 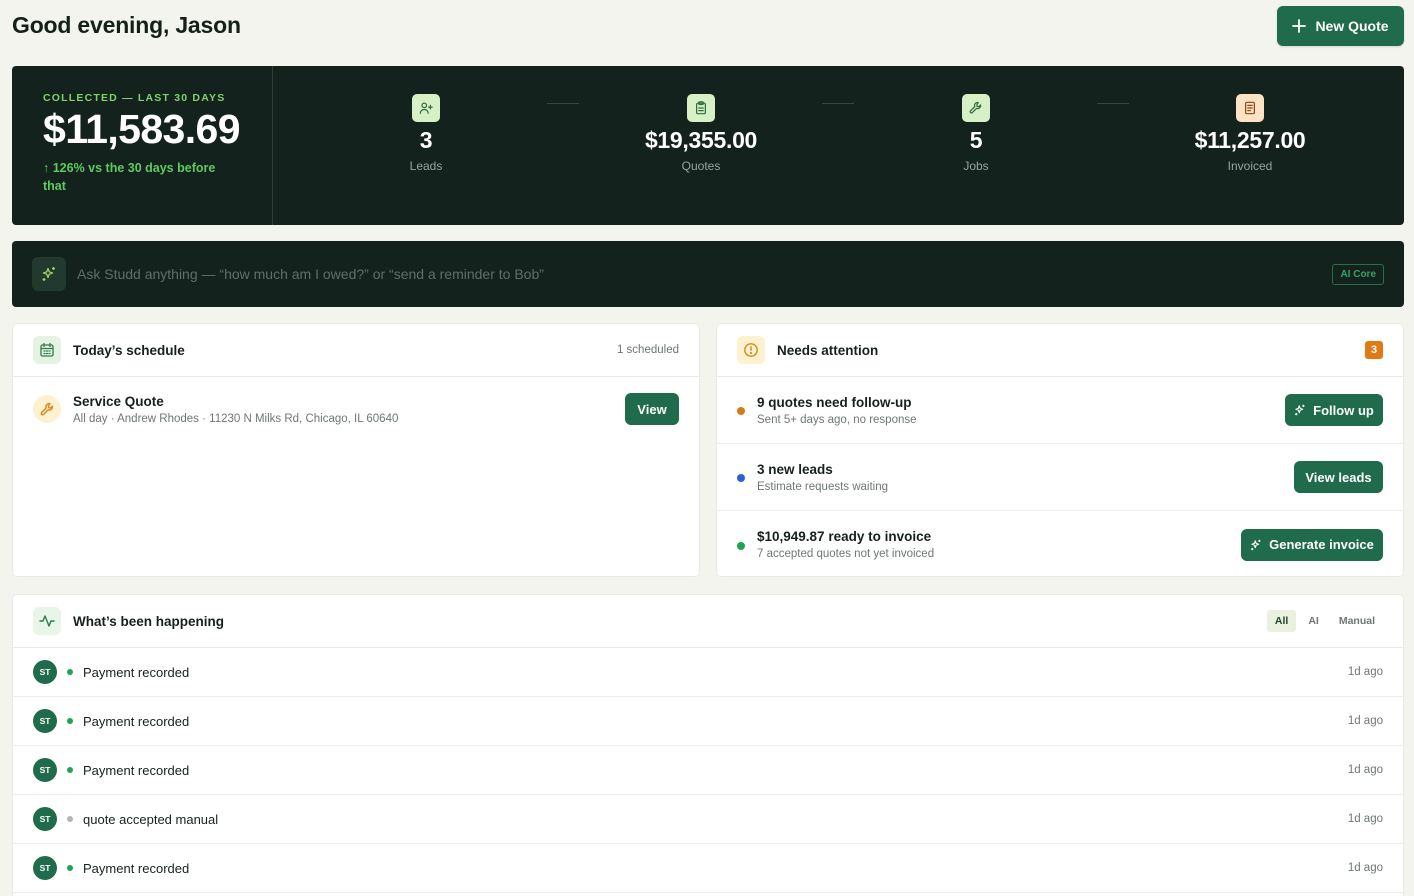 I want to click on attention-item-subtitle: Sent 5+ days ago, no response, so click(x=837, y=419).